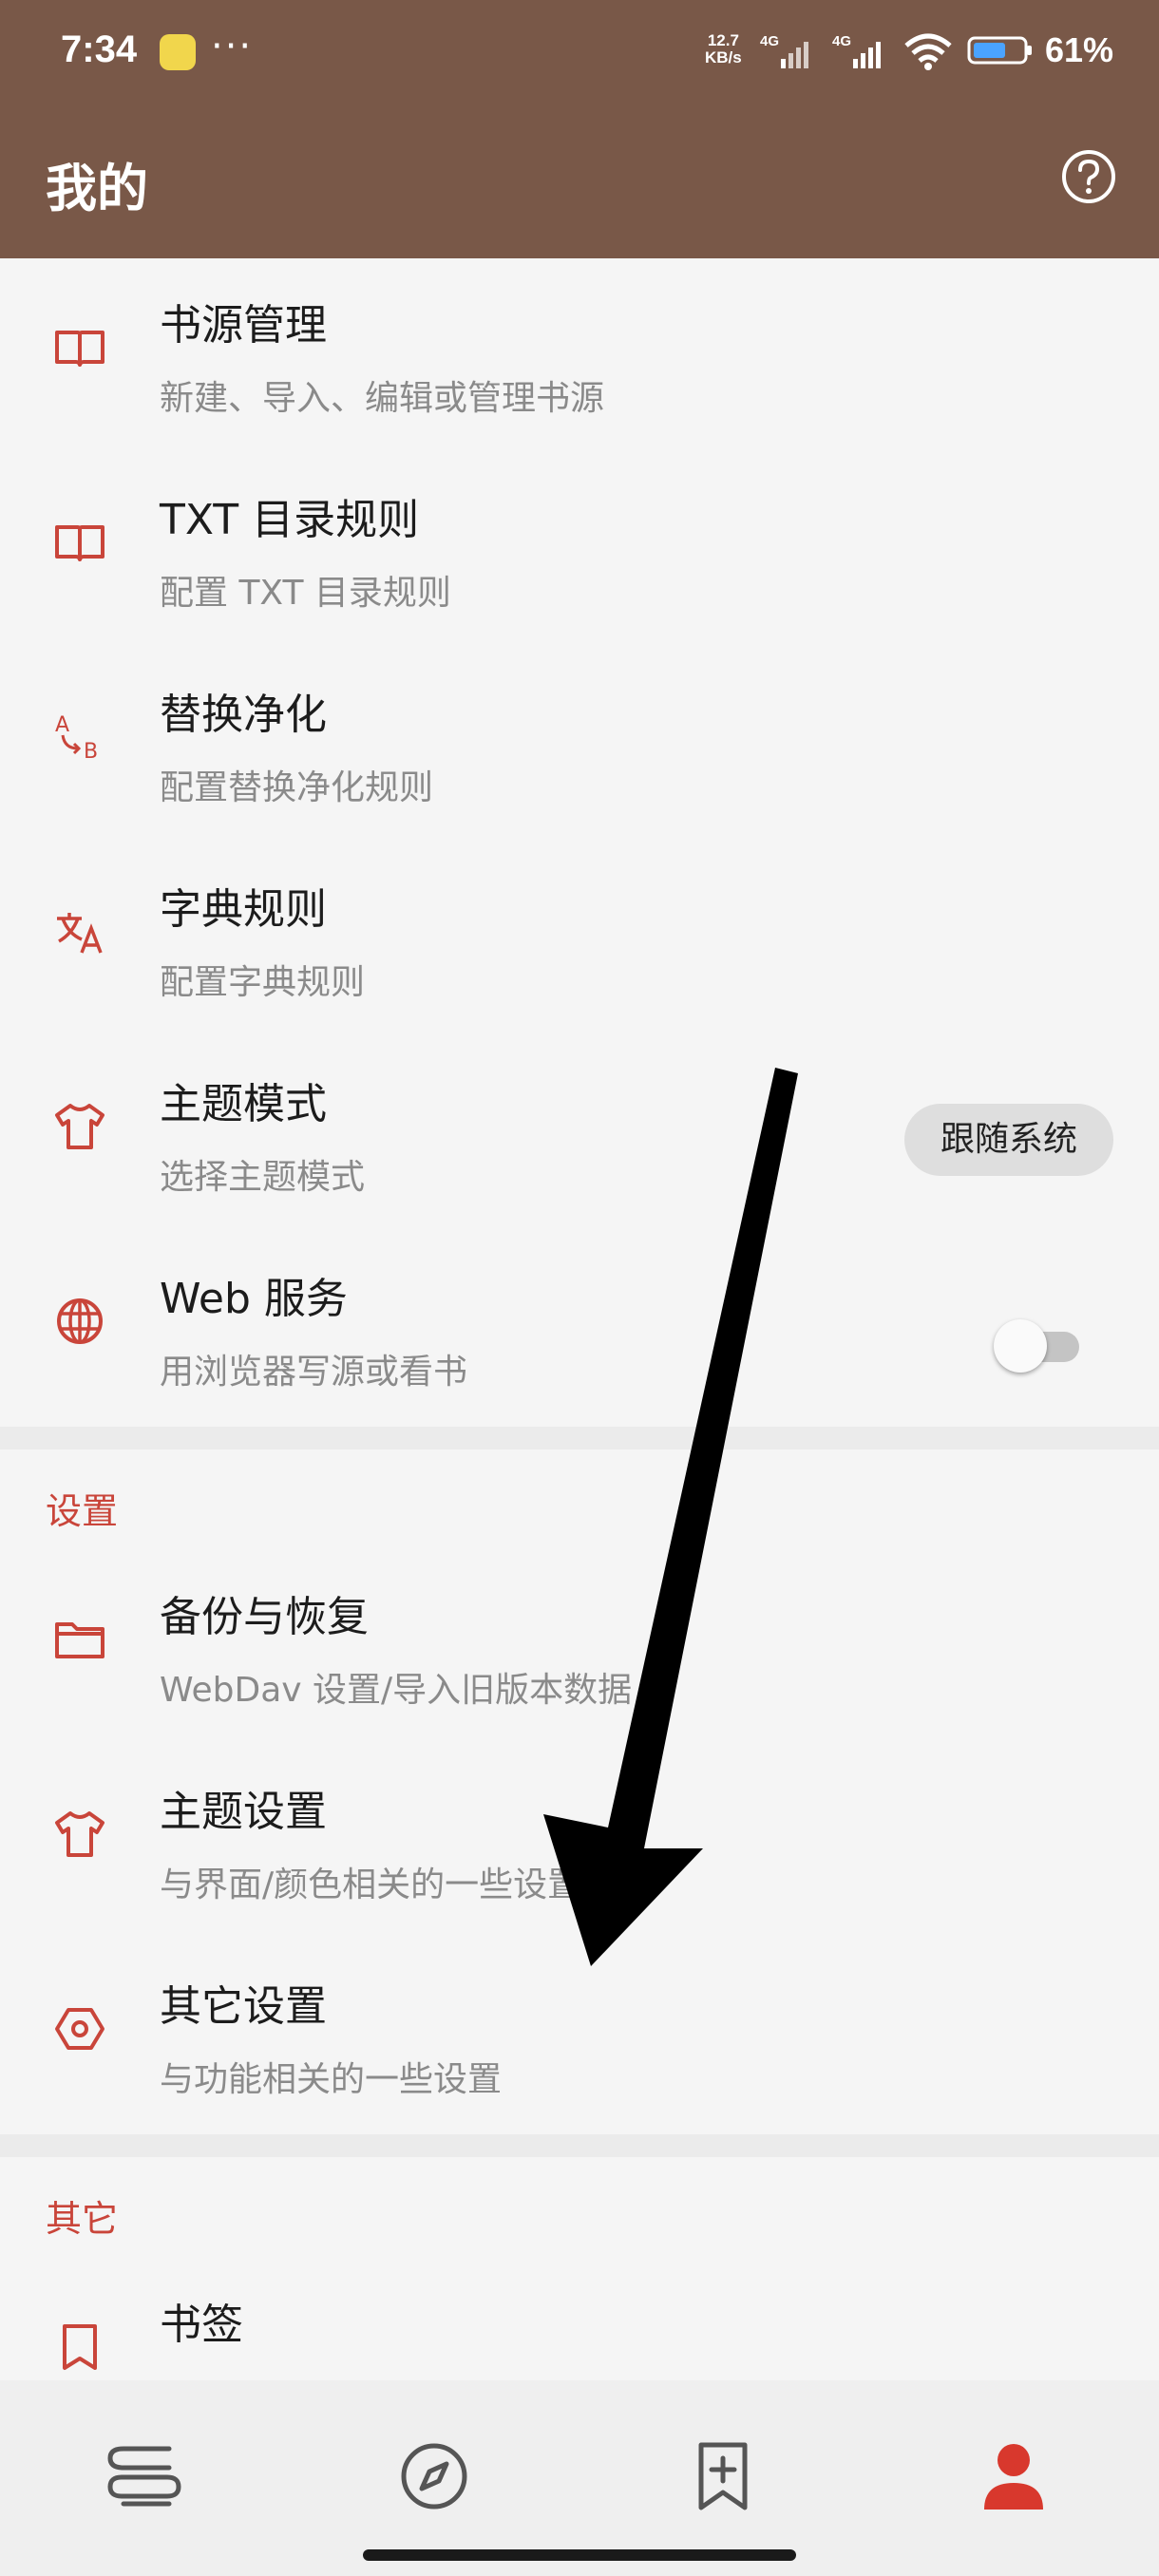 This screenshot has width=1159, height=2576. Describe the element at coordinates (382, 398) in the screenshot. I see `item-subtitle: 新建、导入、编辑或管理书源` at that location.